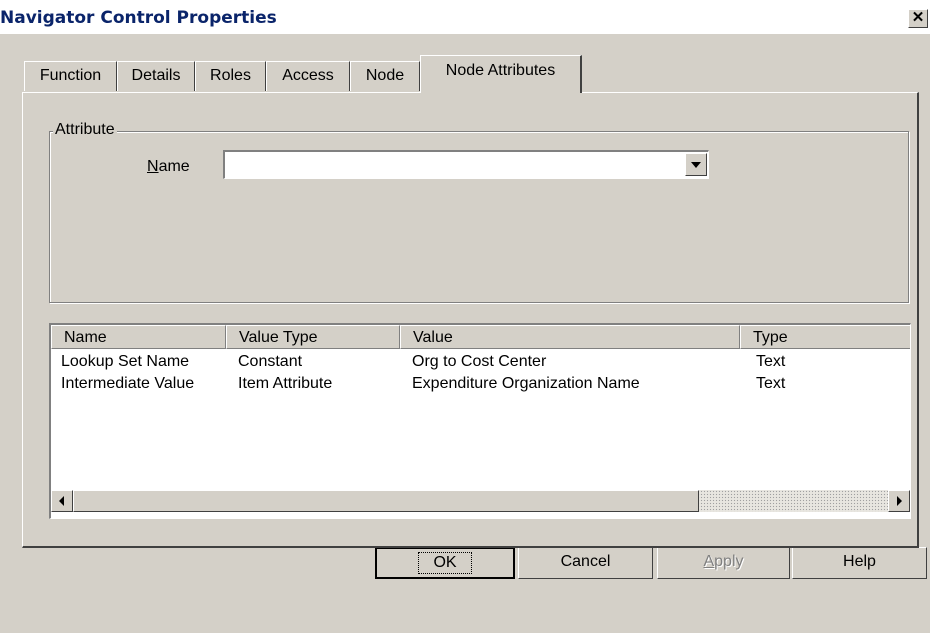 This screenshot has height=633, width=930. Describe the element at coordinates (696, 164) in the screenshot. I see `chevron-down-icon` at that location.